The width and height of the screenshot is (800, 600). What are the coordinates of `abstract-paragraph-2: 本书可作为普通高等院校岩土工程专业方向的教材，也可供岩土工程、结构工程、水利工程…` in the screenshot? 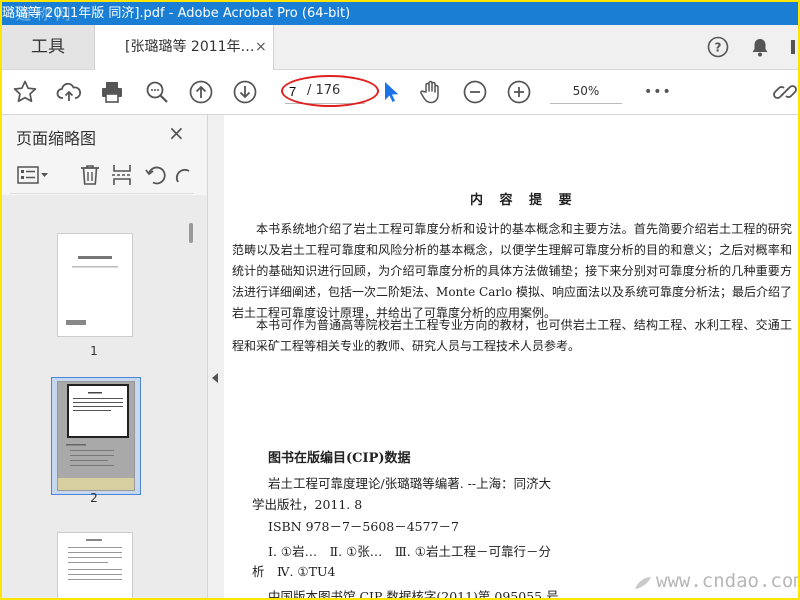 It's located at (512, 335).